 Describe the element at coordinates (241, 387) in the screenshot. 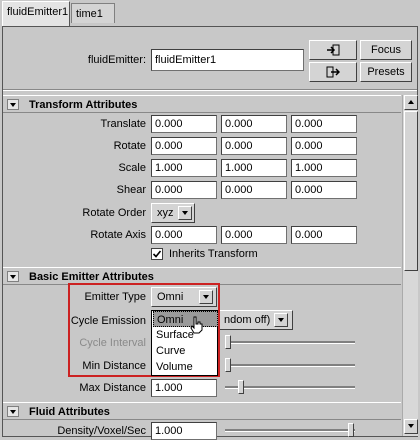

I see `max-distance-slider-thumb` at that location.